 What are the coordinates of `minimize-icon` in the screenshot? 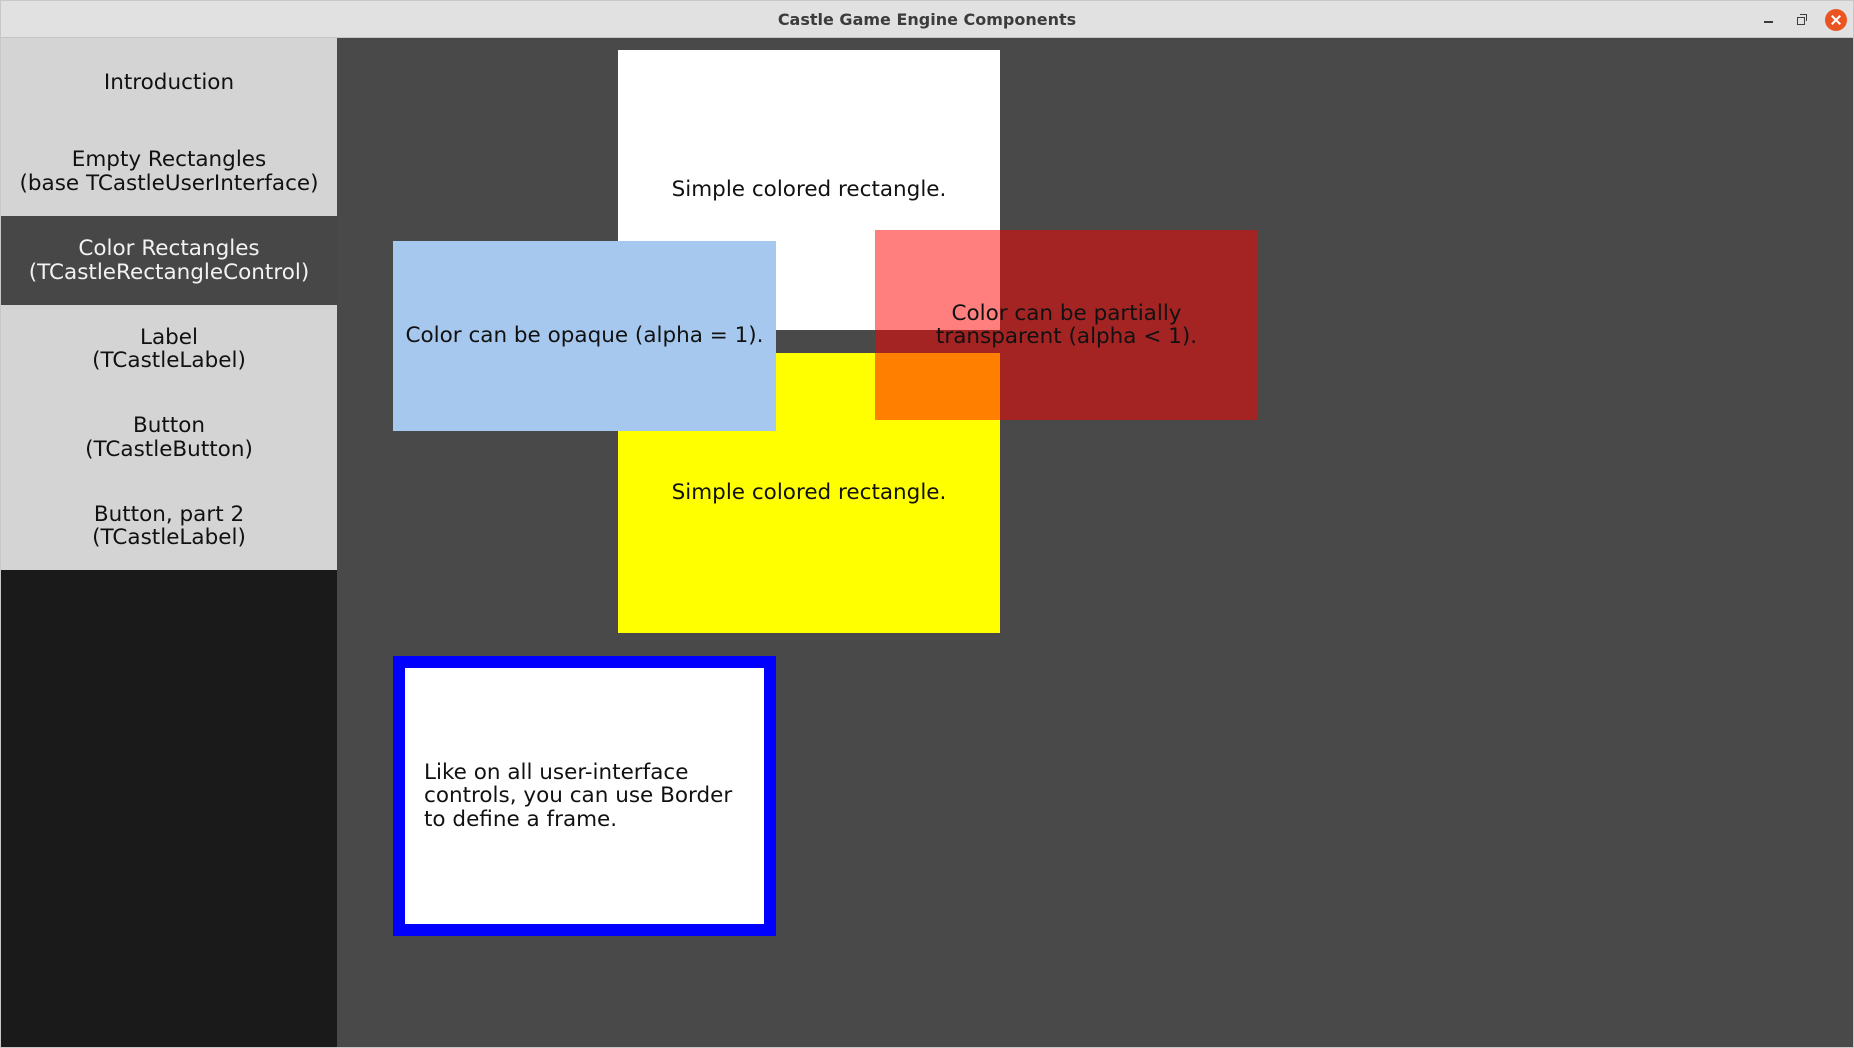 It's located at (1768, 20).